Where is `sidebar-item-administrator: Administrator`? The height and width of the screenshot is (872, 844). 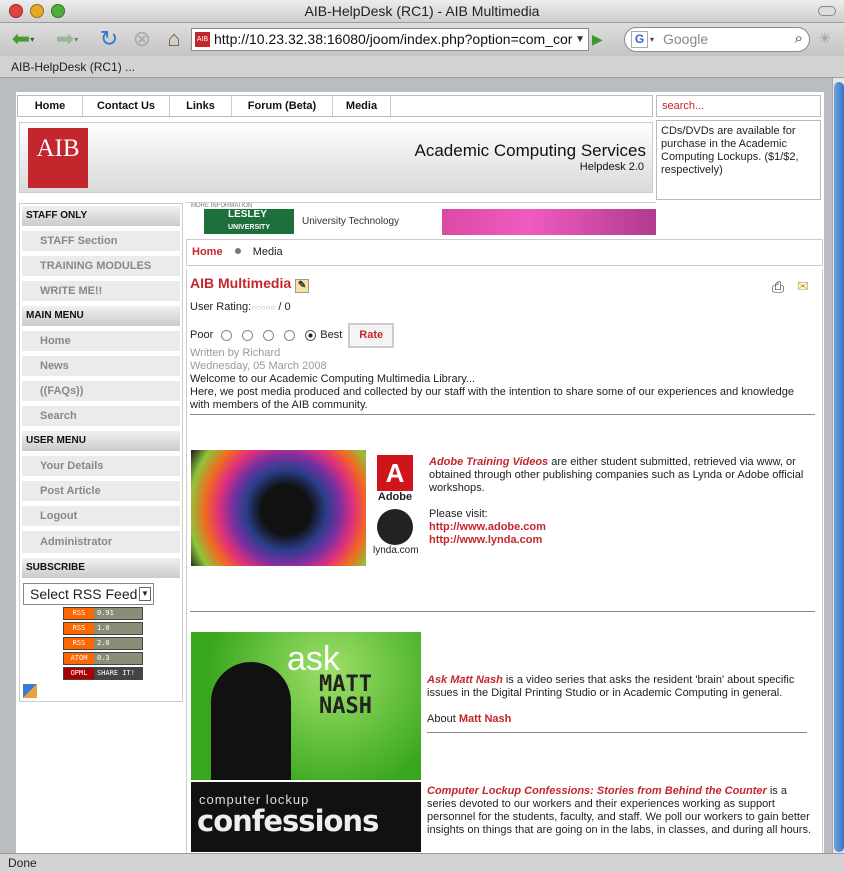
sidebar-item-administrator: Administrator is located at coordinates (101, 542).